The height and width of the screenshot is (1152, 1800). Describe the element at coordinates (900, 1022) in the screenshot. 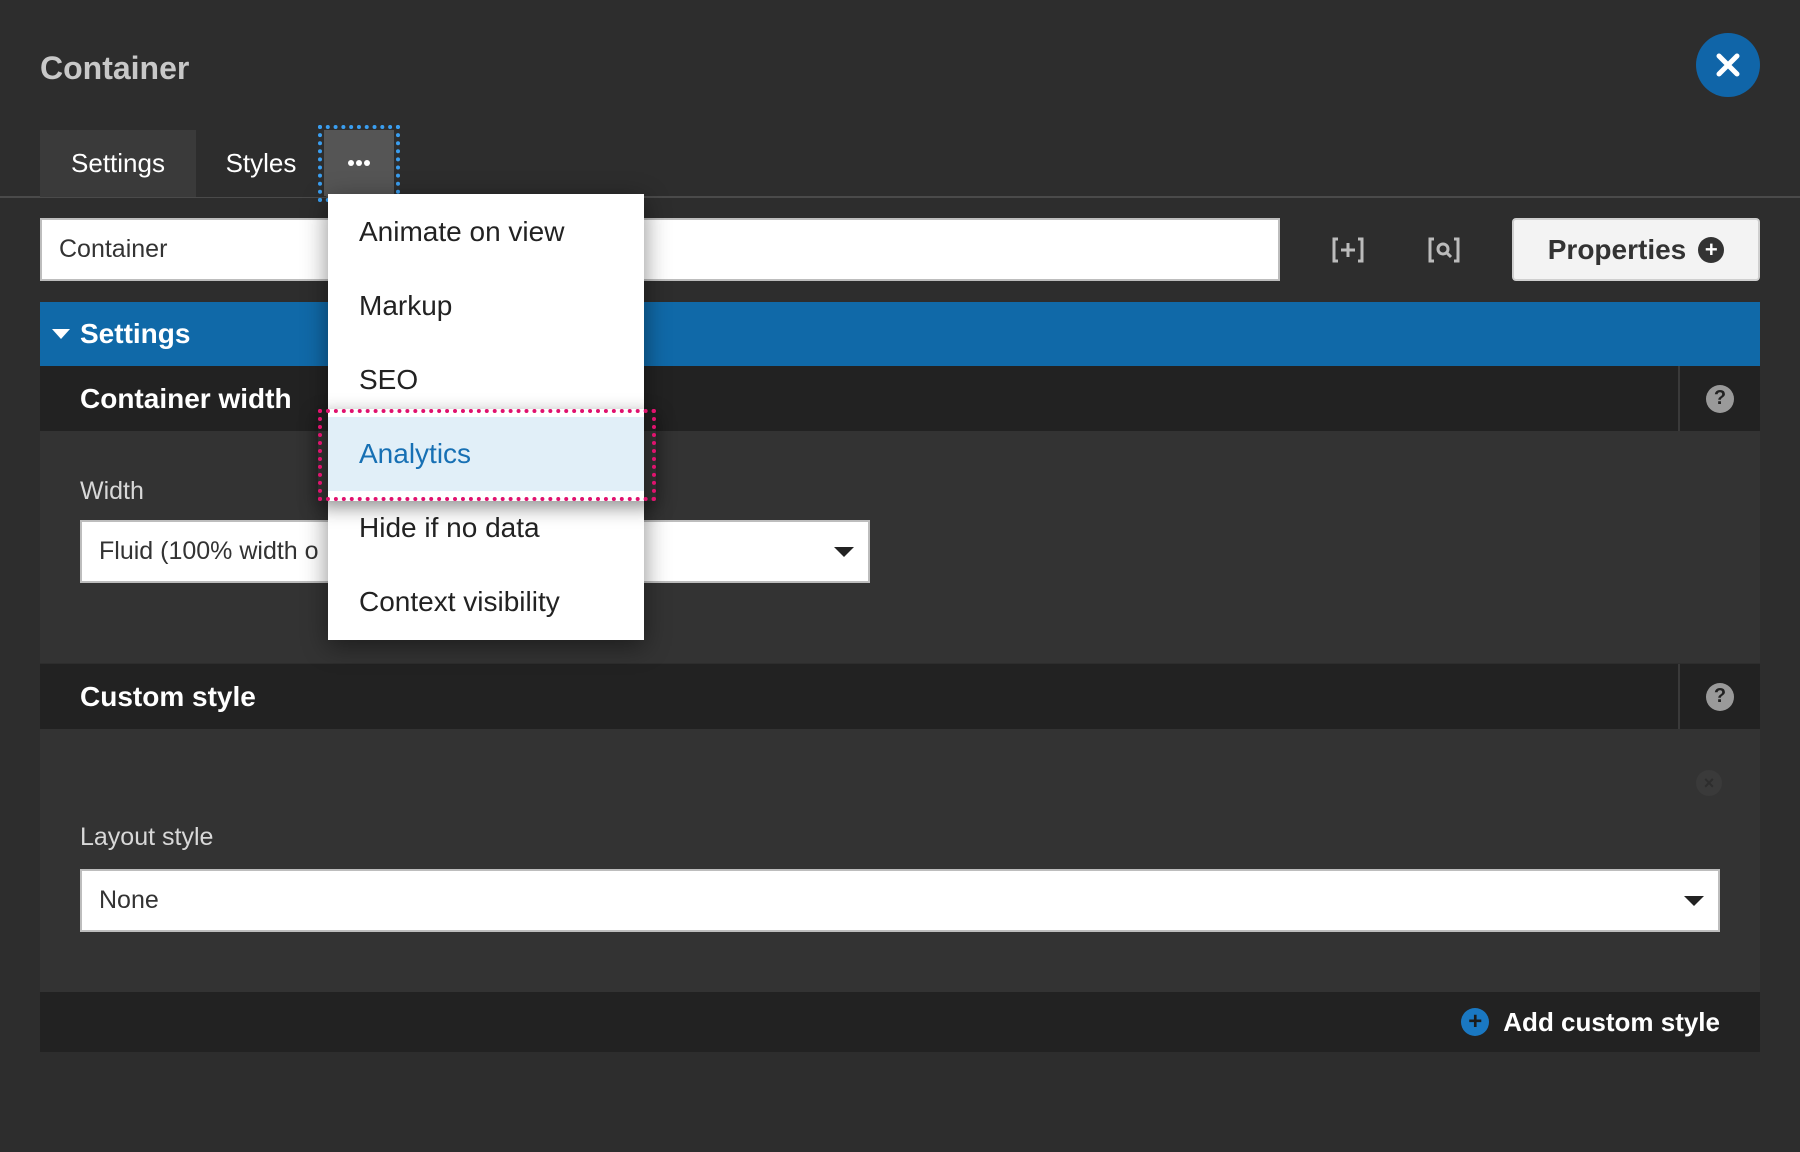

I see `custom-style-footer: + Add custom style` at that location.